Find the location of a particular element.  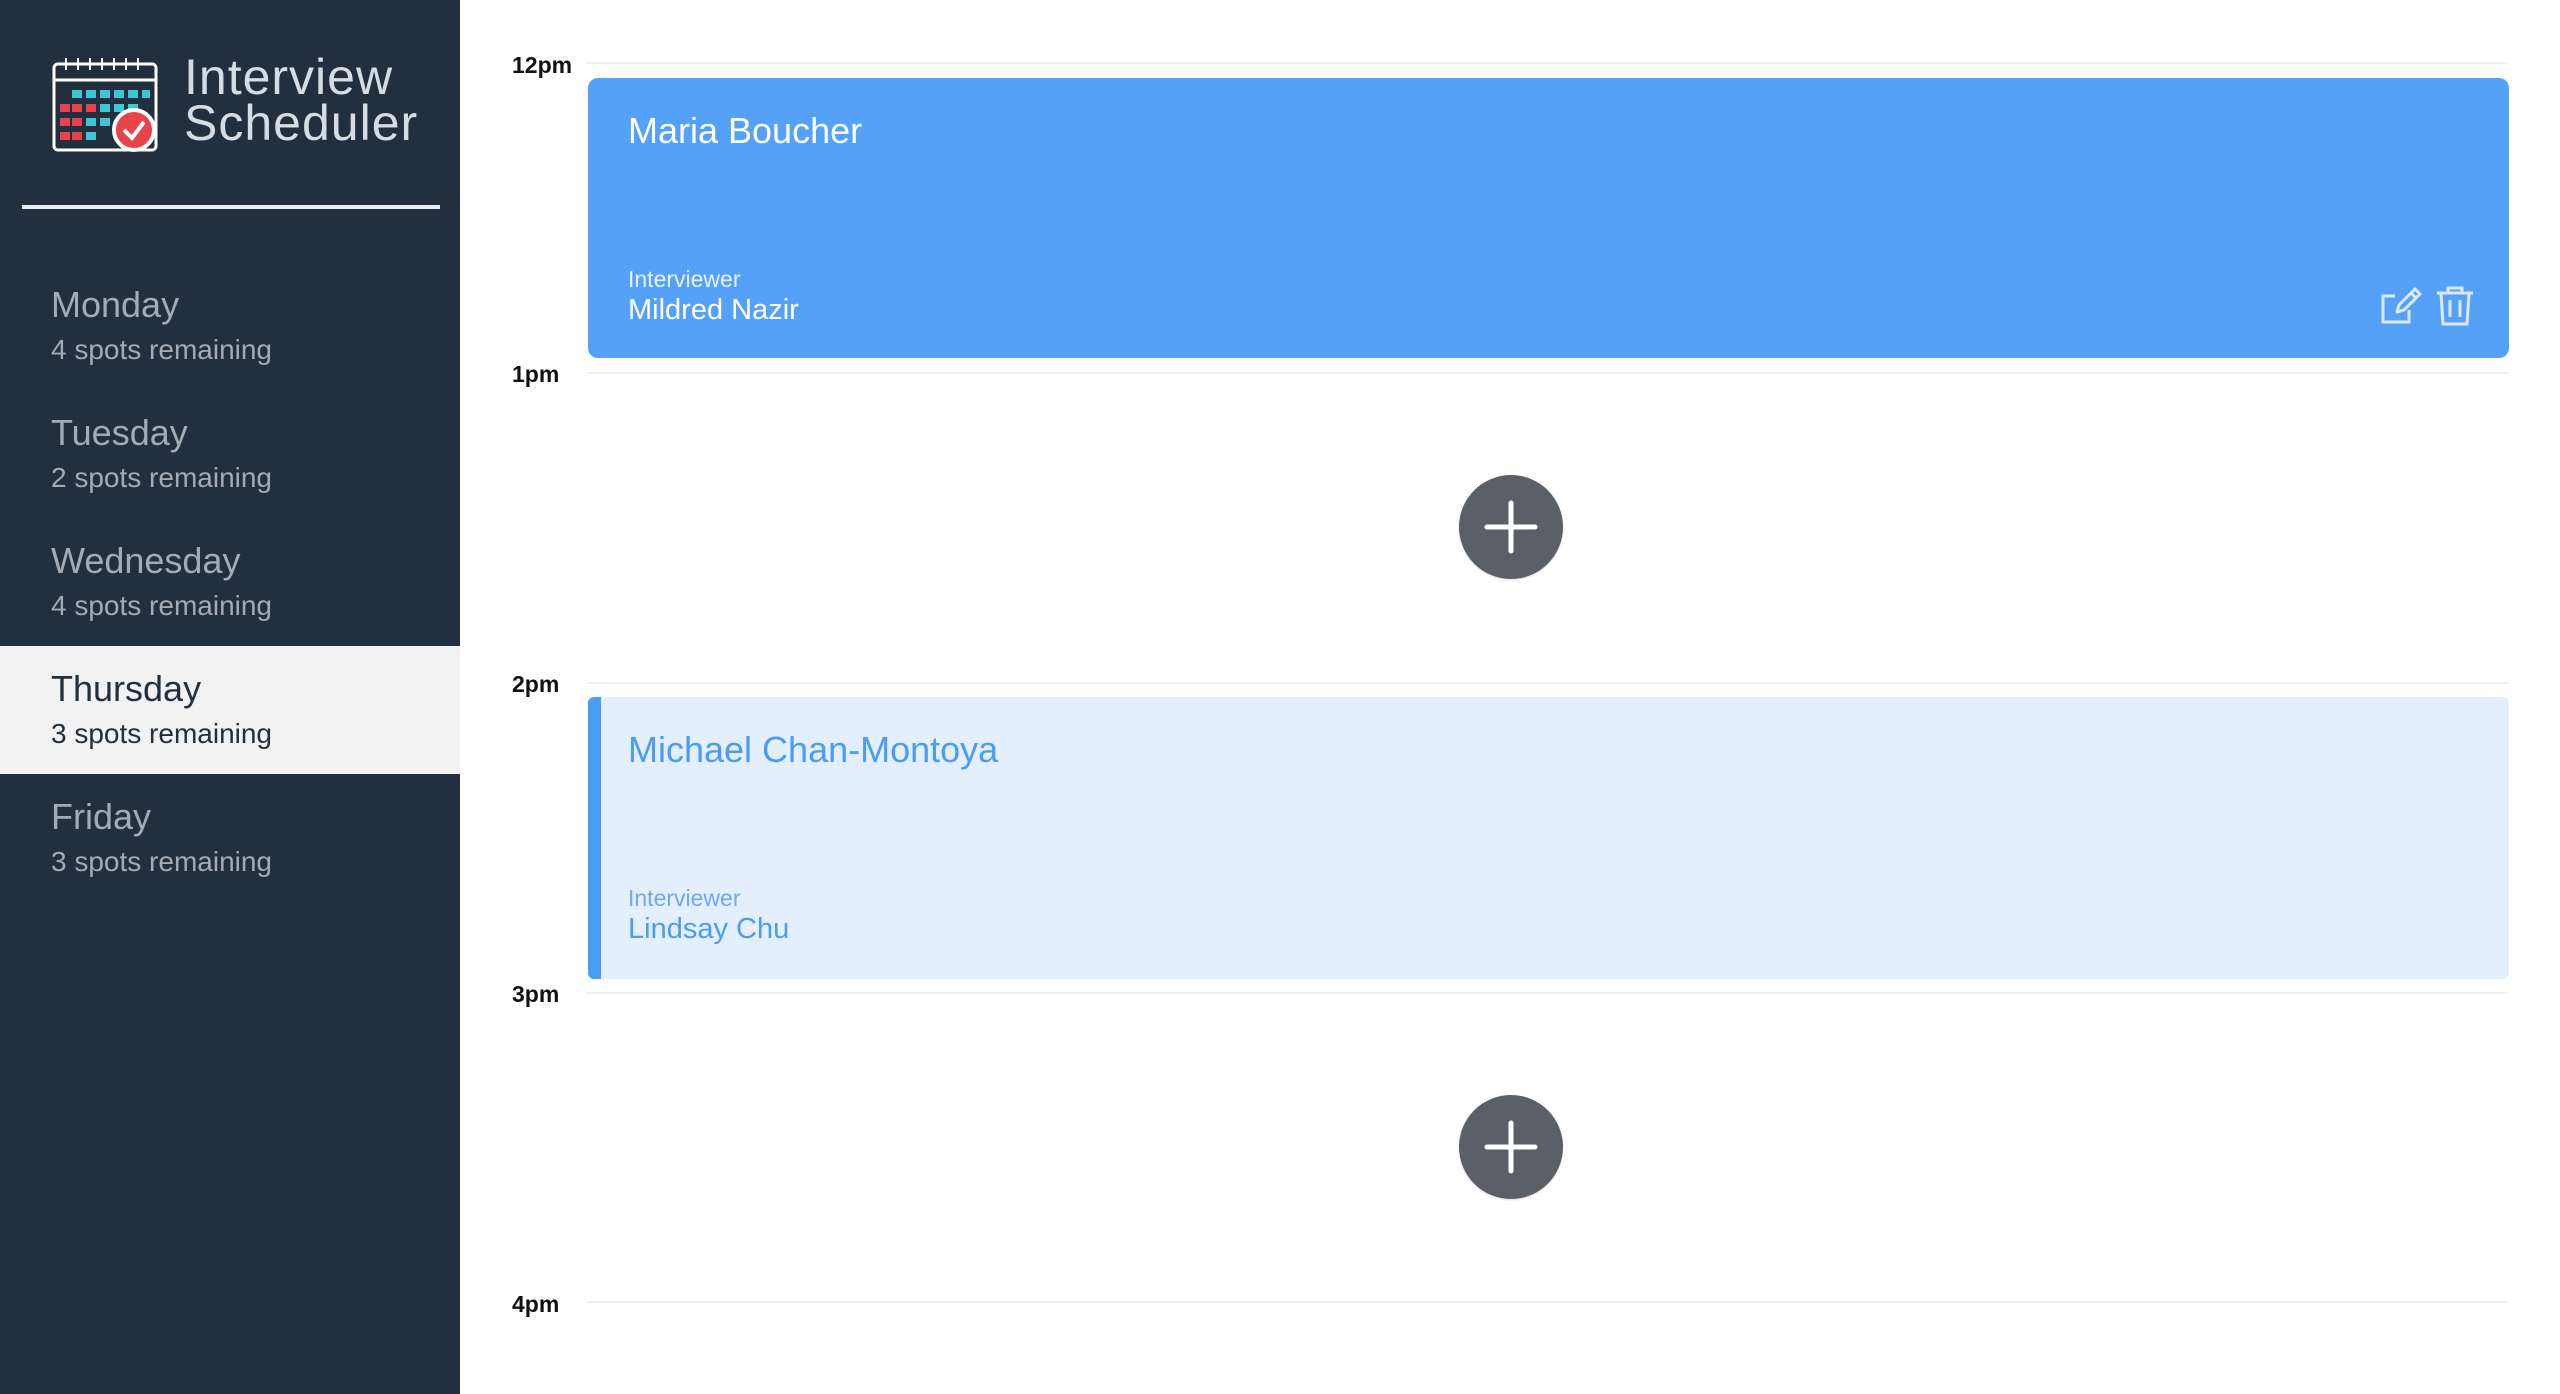

day-item-friday: Friday 3 spots remaining is located at coordinates (230, 838).